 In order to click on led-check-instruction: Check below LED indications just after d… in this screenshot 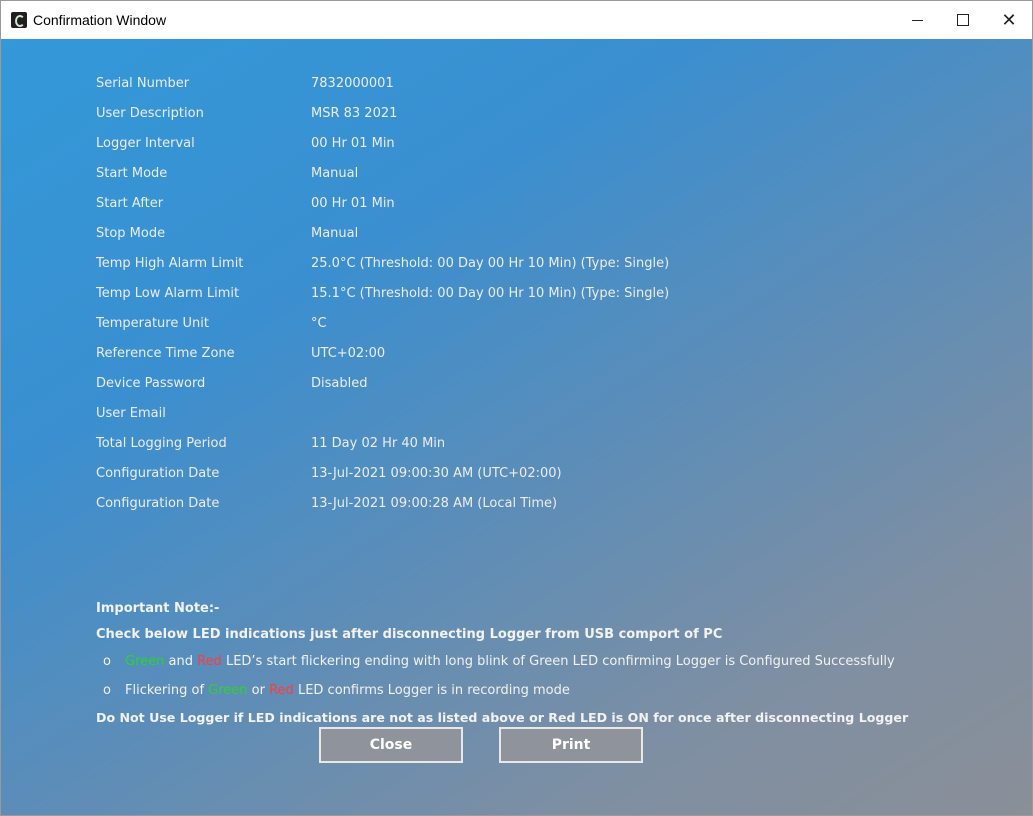, I will do `click(409, 634)`.